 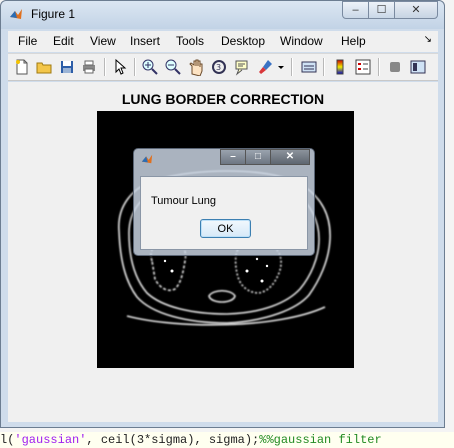 I want to click on menu-edit: Edit, so click(x=63, y=41).